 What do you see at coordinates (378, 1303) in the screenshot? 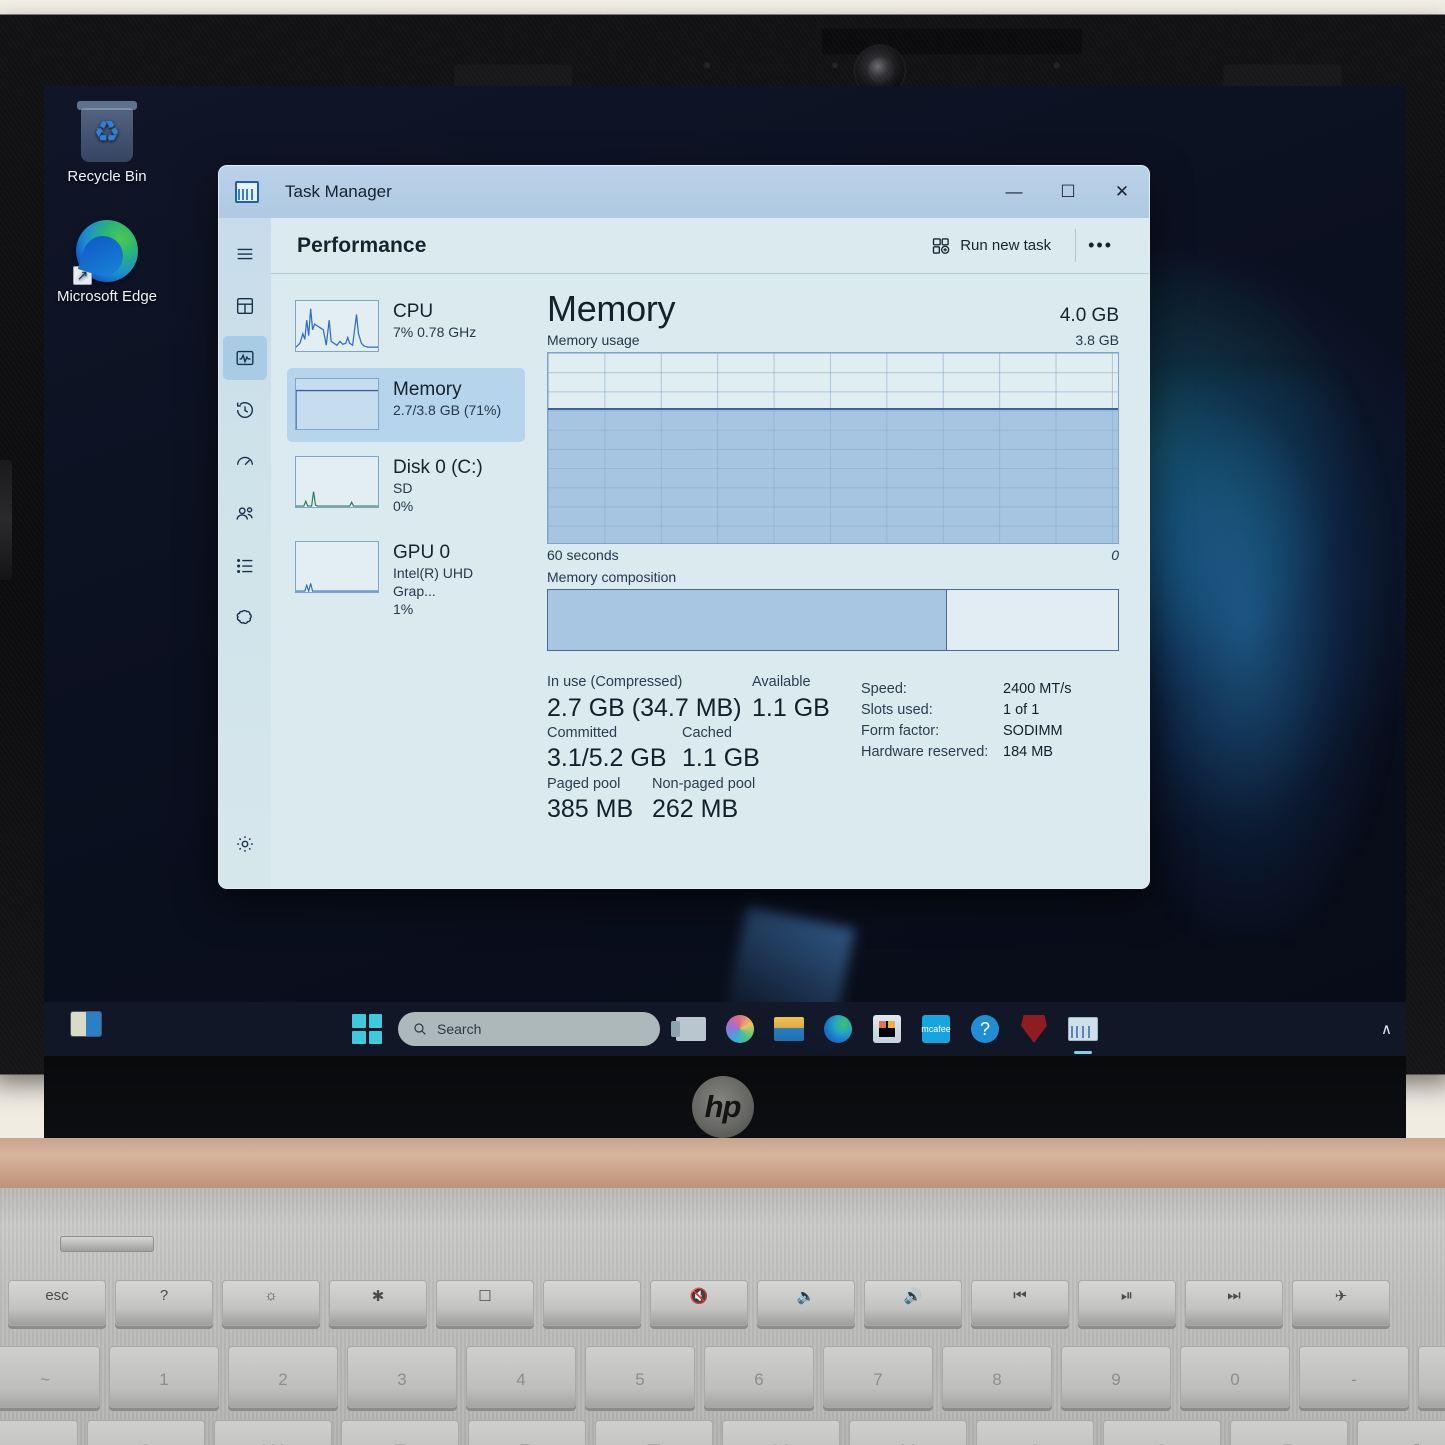
I see `key-f3: ✱` at bounding box center [378, 1303].